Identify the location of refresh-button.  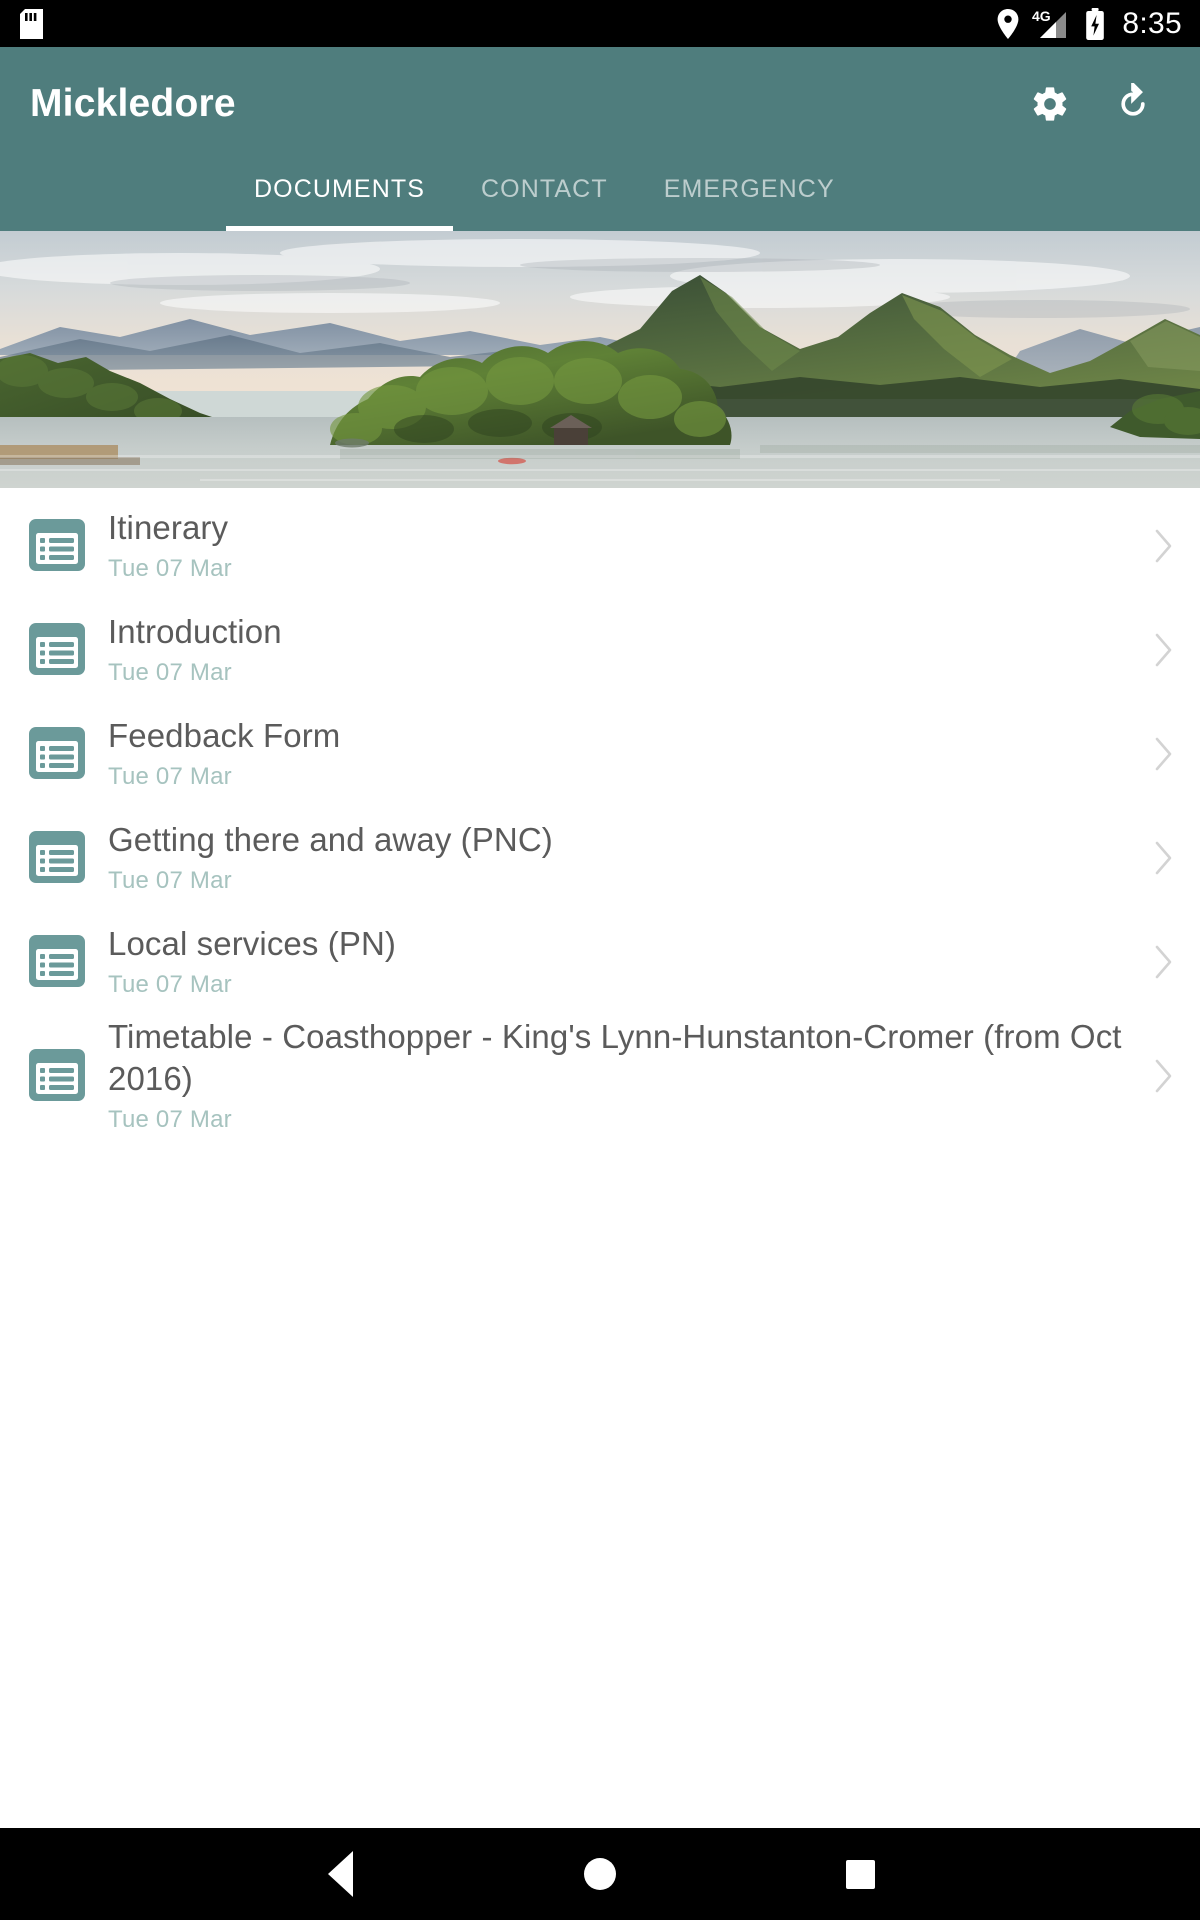
(1133, 104).